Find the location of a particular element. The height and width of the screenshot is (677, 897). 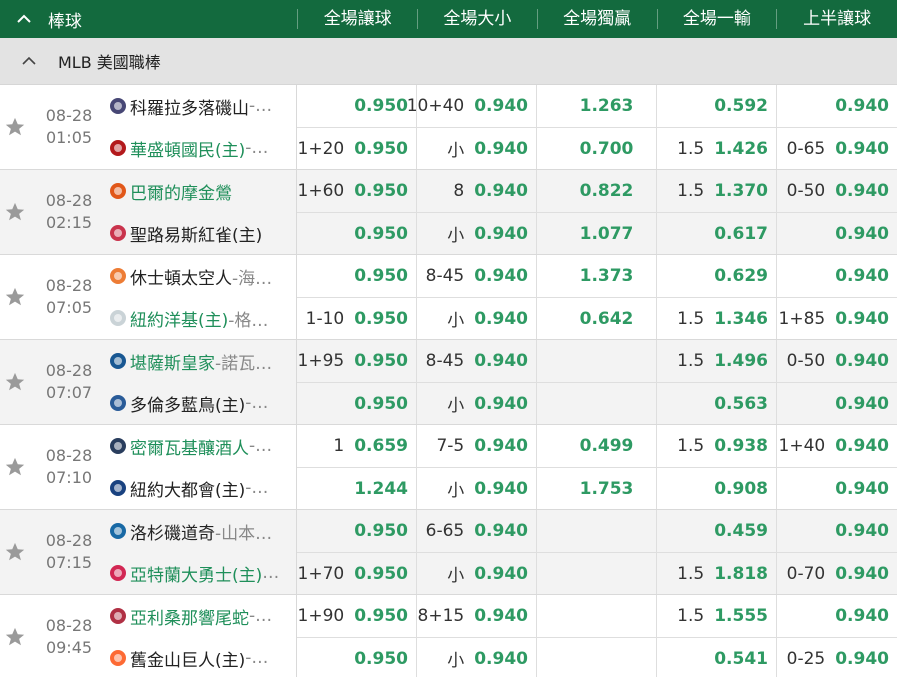

odds-cell: 0.908 is located at coordinates (717, 488).